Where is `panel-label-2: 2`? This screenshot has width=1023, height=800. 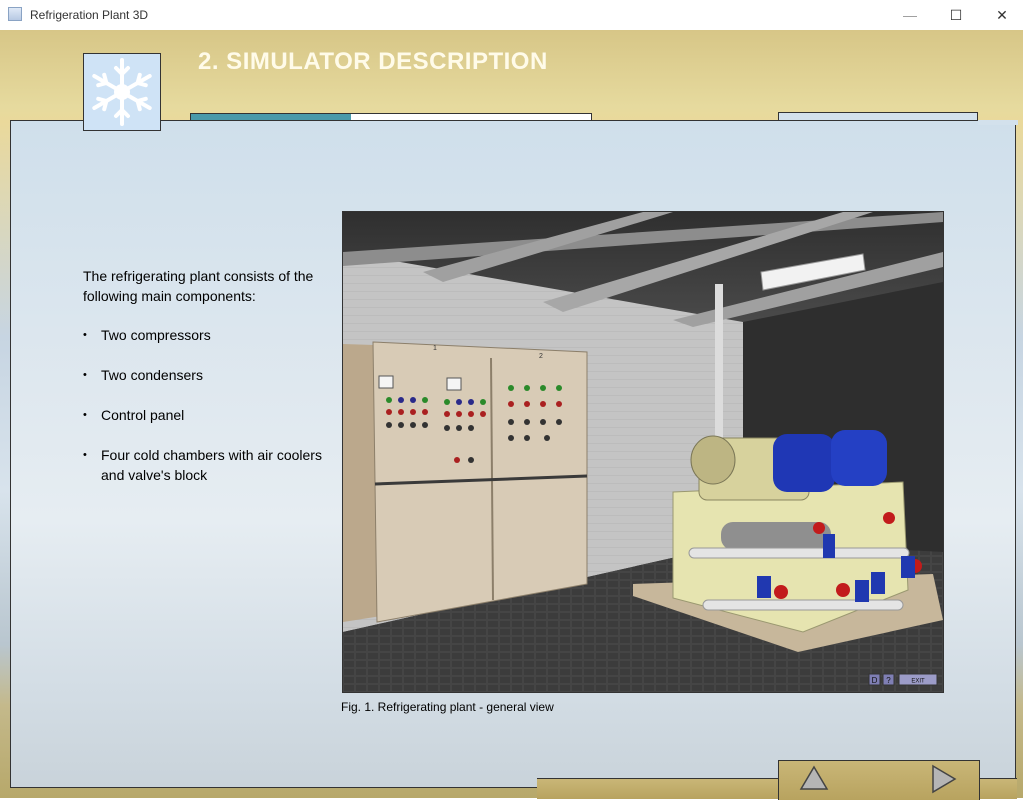
panel-label-2: 2 is located at coordinates (541, 356).